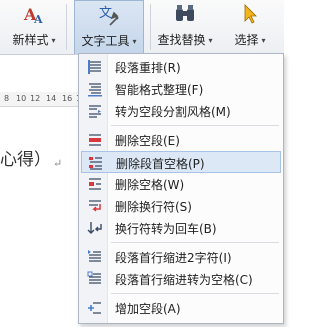 The height and width of the screenshot is (327, 320). Describe the element at coordinates (38, 19) in the screenshot. I see `svg-text: A` at that location.